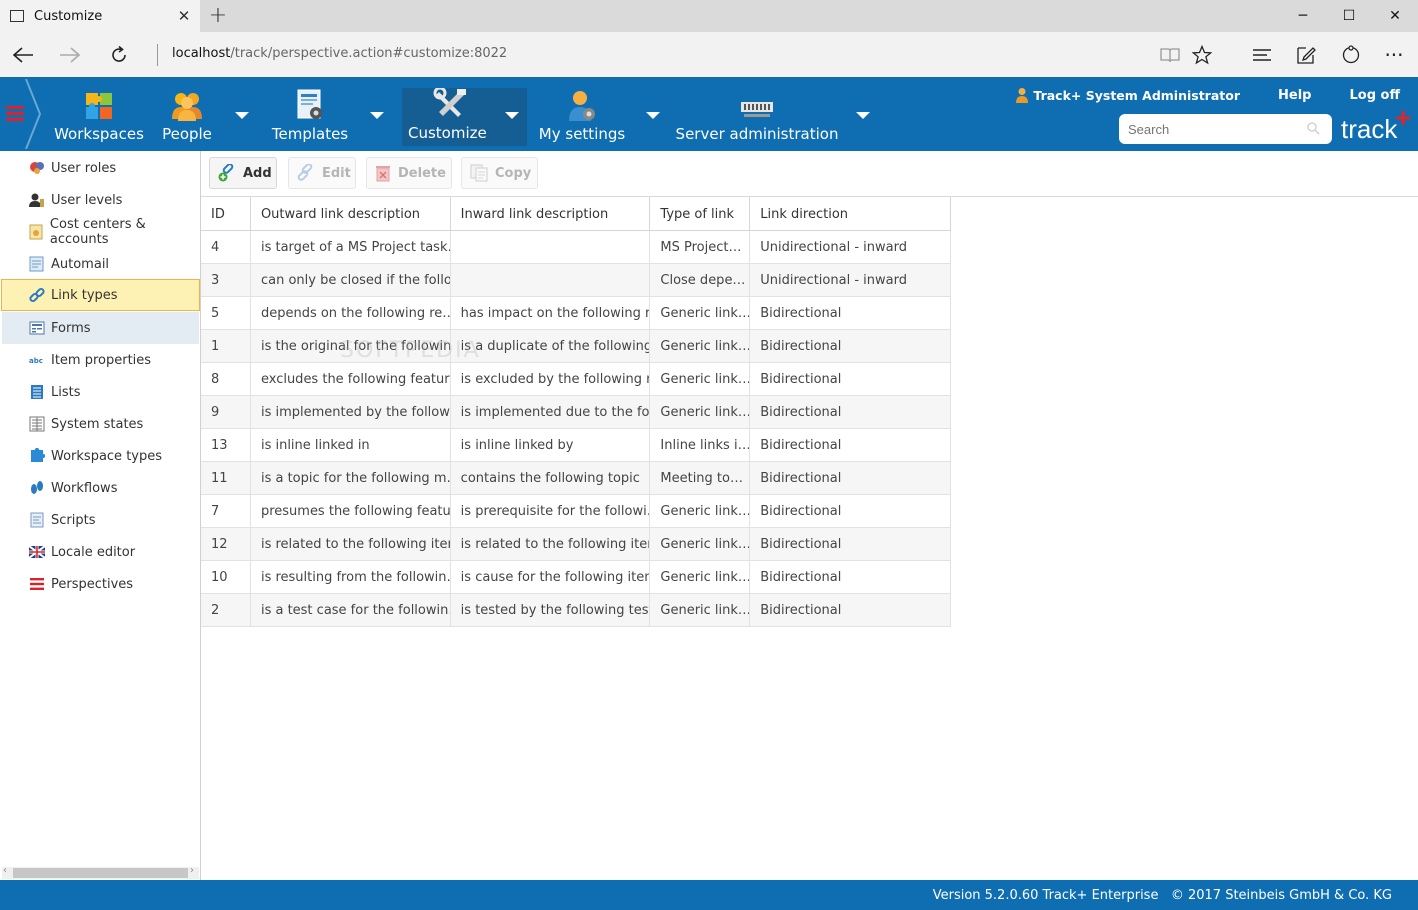 The height and width of the screenshot is (910, 1418). Describe the element at coordinates (192, 870) in the screenshot. I see `scroll-right-icon: ›` at that location.